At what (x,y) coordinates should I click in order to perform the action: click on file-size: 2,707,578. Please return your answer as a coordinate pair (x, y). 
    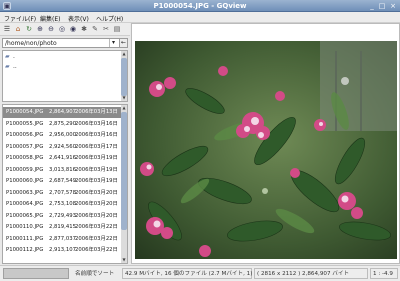
    Looking at the image, I should click on (62, 192).